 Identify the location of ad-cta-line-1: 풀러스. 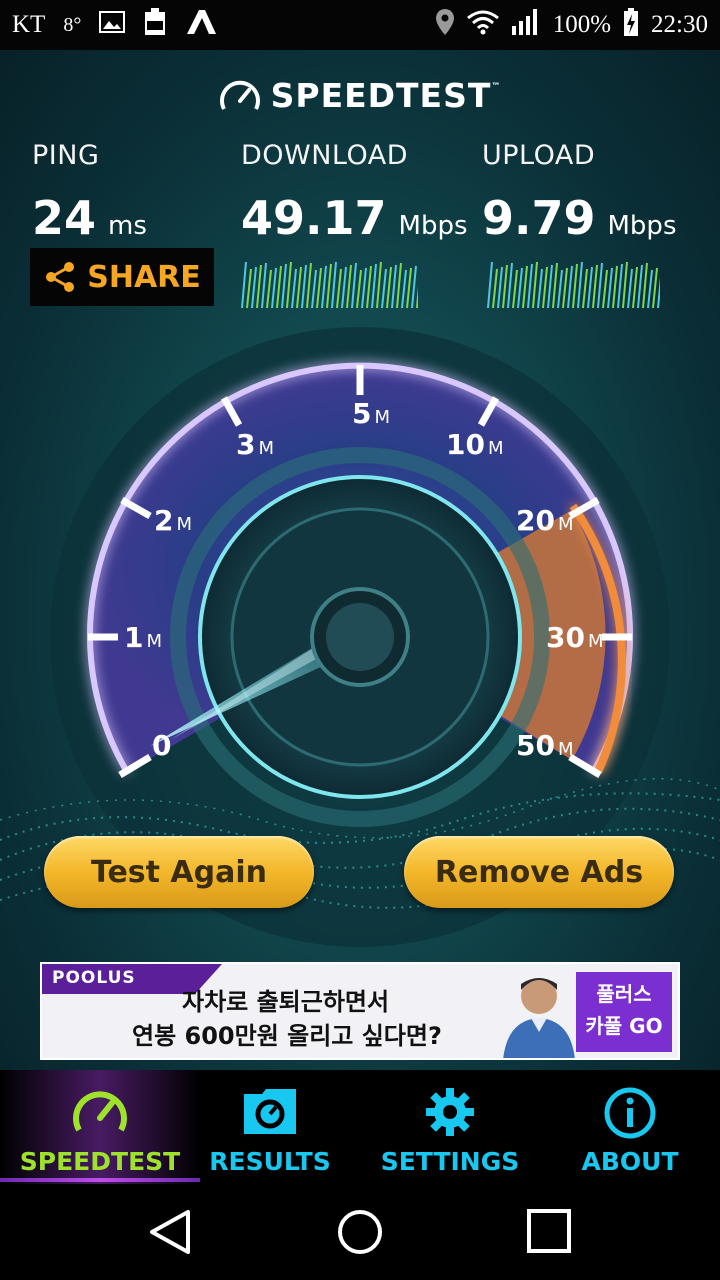
(624, 994).